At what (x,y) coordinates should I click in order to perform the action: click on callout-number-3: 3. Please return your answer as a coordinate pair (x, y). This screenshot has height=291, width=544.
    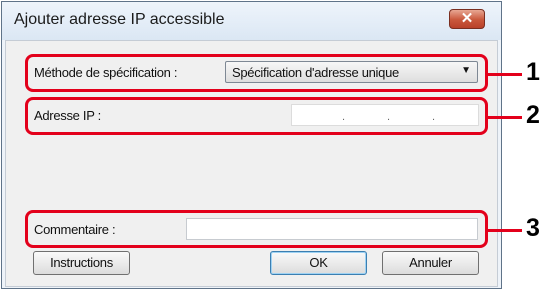
    Looking at the image, I should click on (533, 228).